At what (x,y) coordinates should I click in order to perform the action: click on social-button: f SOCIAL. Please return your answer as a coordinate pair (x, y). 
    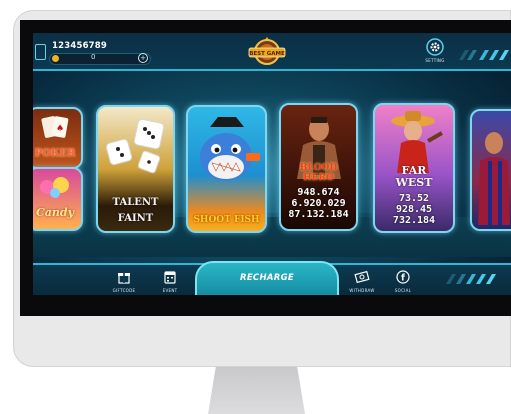
    Looking at the image, I should click on (403, 281).